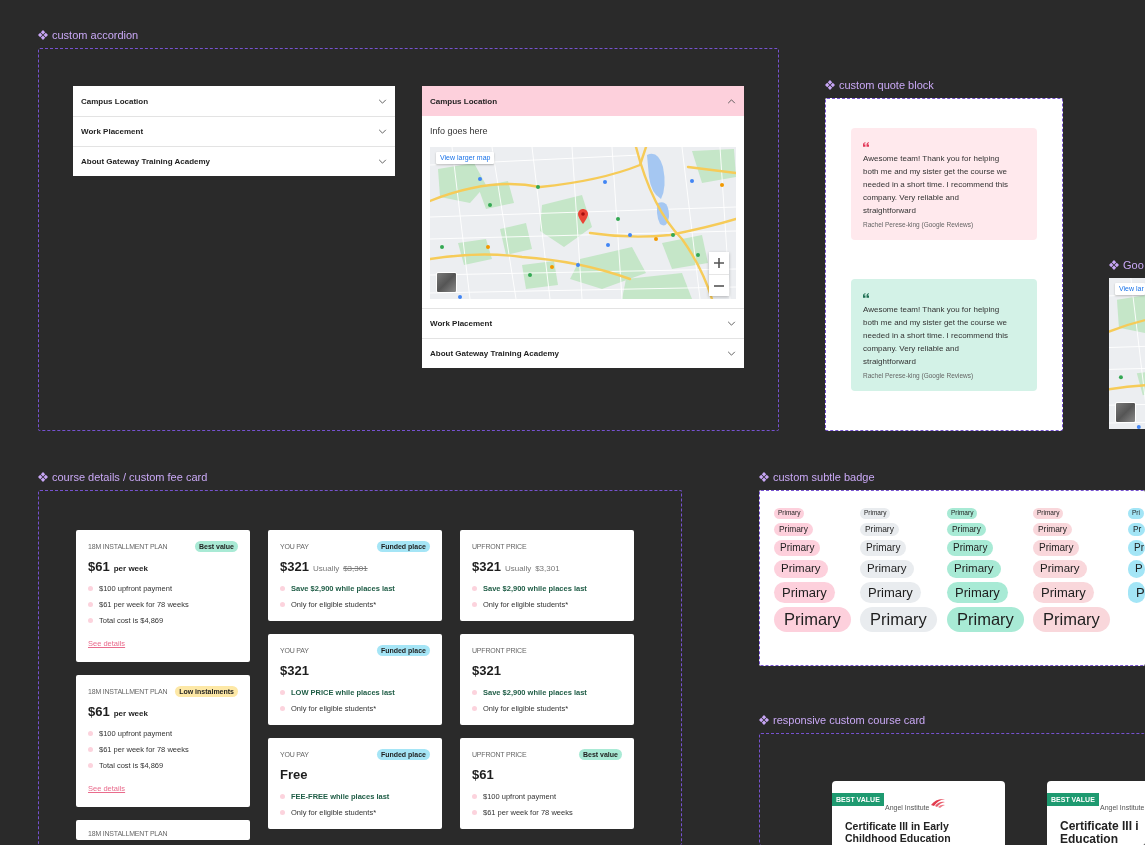  What do you see at coordinates (583, 101) in the screenshot?
I see `accordion-header: Campus Location` at bounding box center [583, 101].